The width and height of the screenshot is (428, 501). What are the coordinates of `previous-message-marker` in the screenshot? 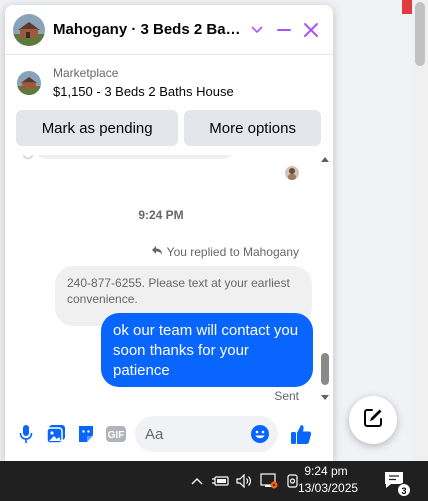 It's located at (28, 157).